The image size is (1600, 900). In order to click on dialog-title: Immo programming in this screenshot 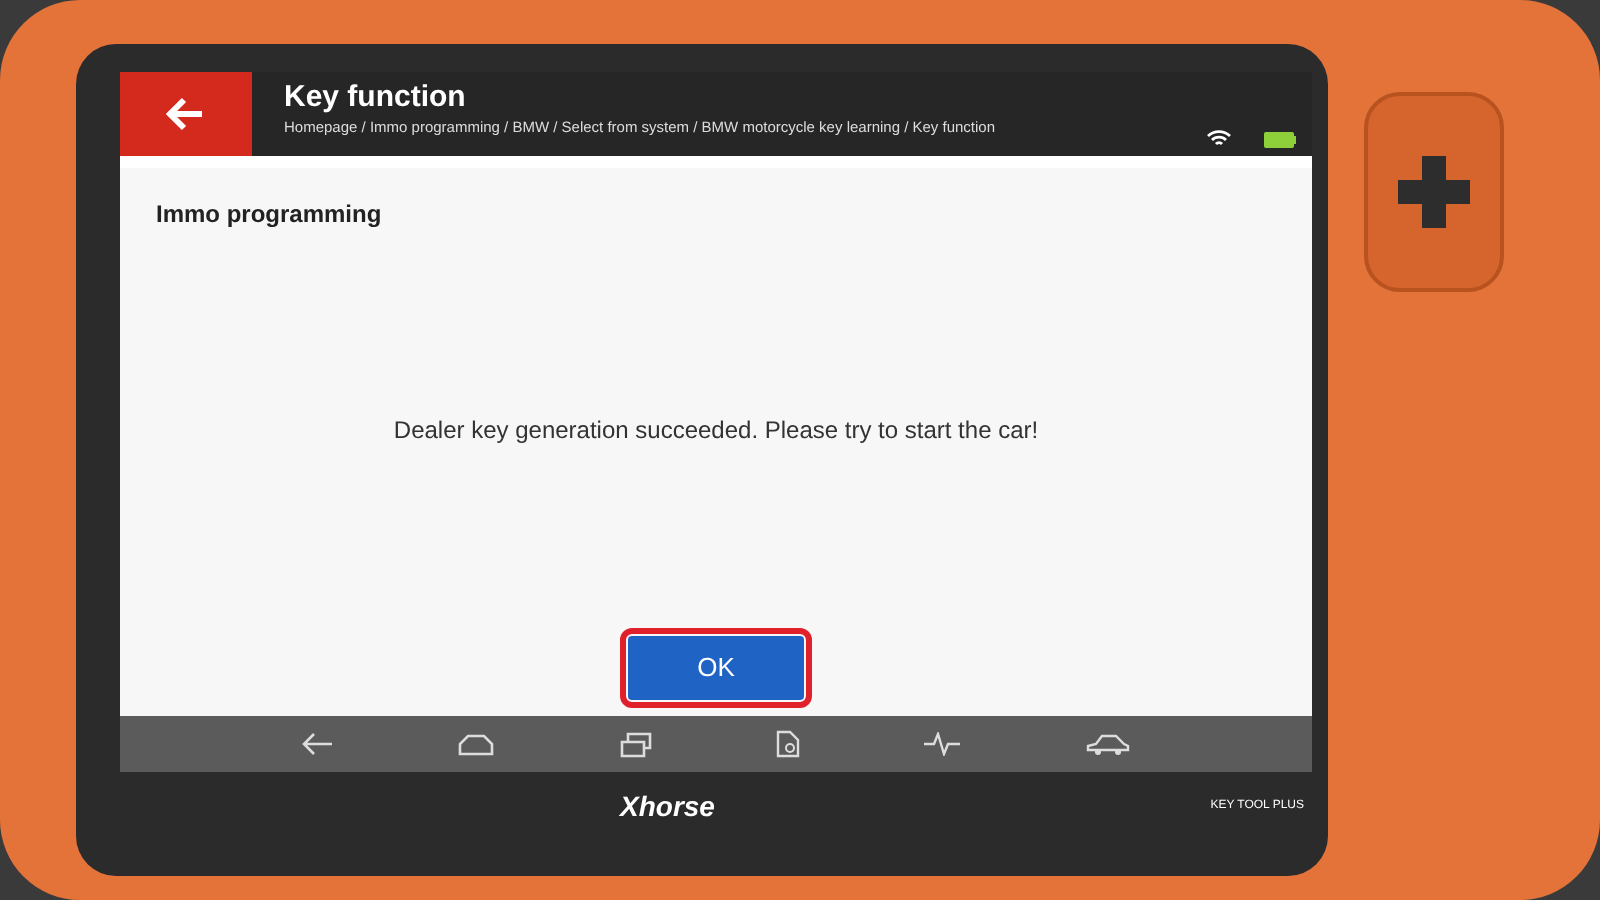, I will do `click(270, 215)`.